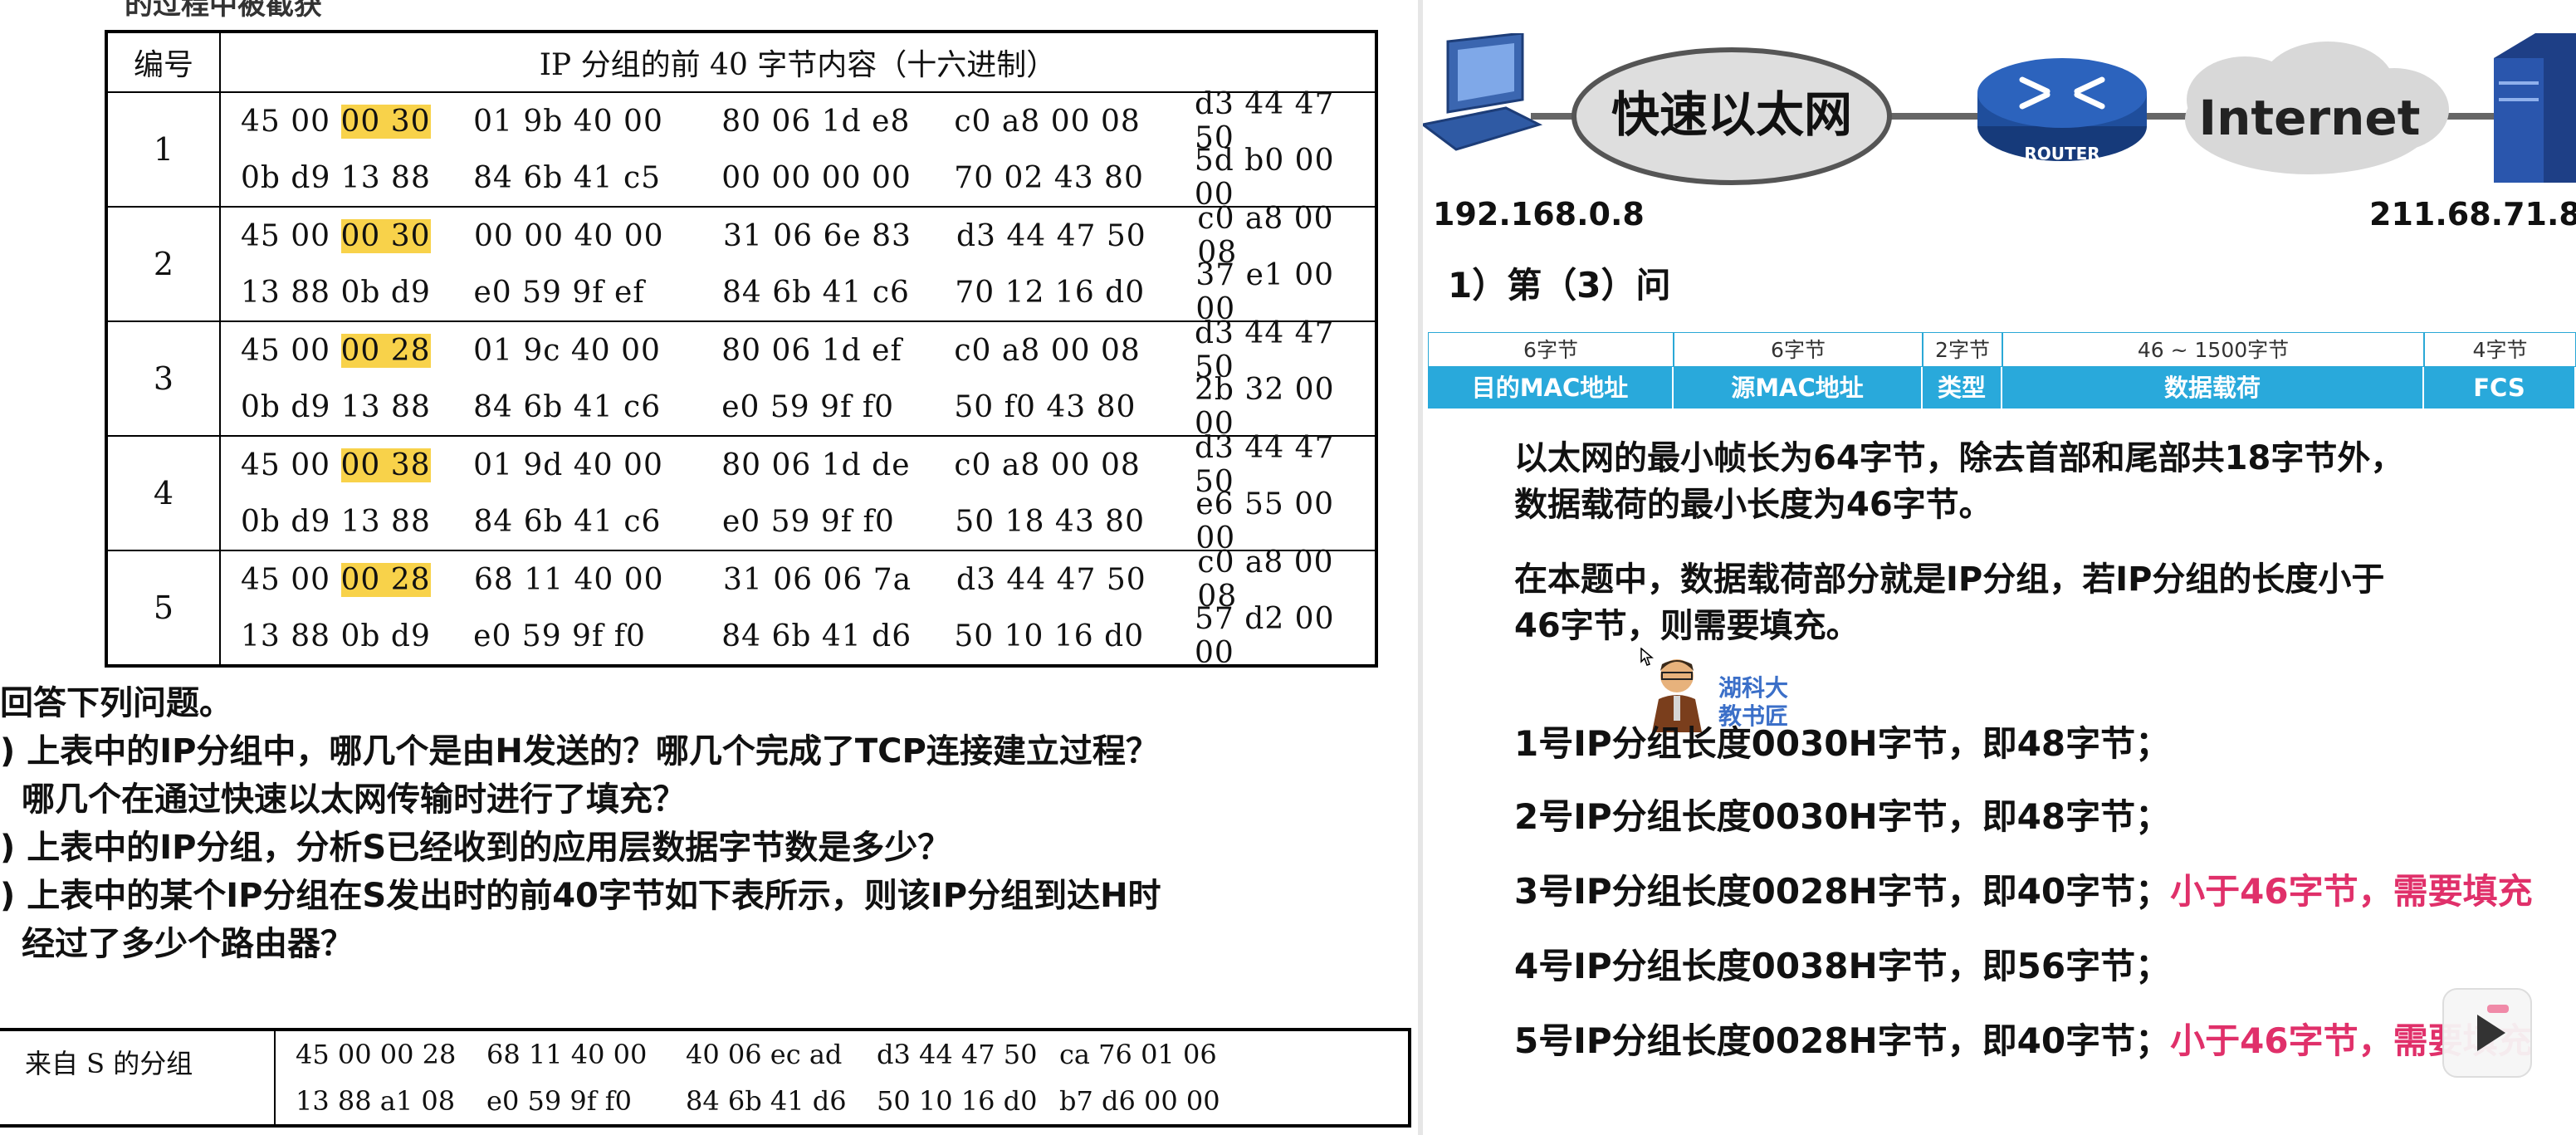 This screenshot has height=1135, width=2576. What do you see at coordinates (2213, 371) in the screenshot?
I see `frame-field-payload: 46 ~ 1500字节 数据载荷` at bounding box center [2213, 371].